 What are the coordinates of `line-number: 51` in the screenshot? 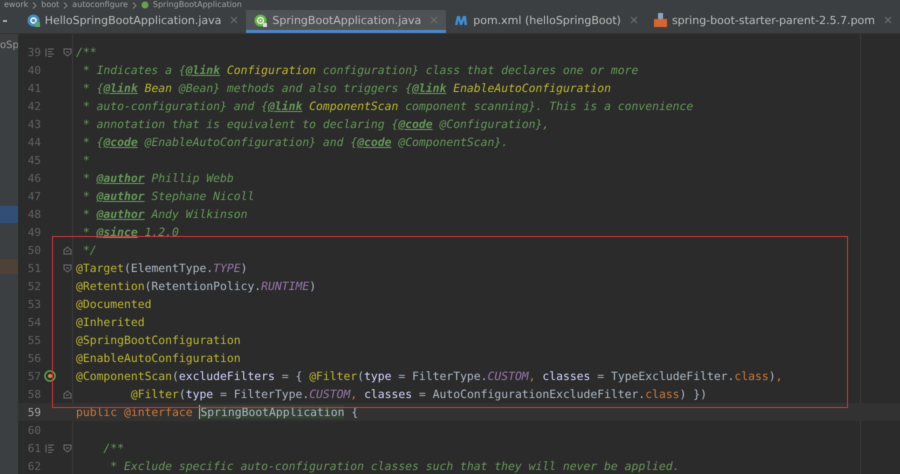 It's located at (33, 268).